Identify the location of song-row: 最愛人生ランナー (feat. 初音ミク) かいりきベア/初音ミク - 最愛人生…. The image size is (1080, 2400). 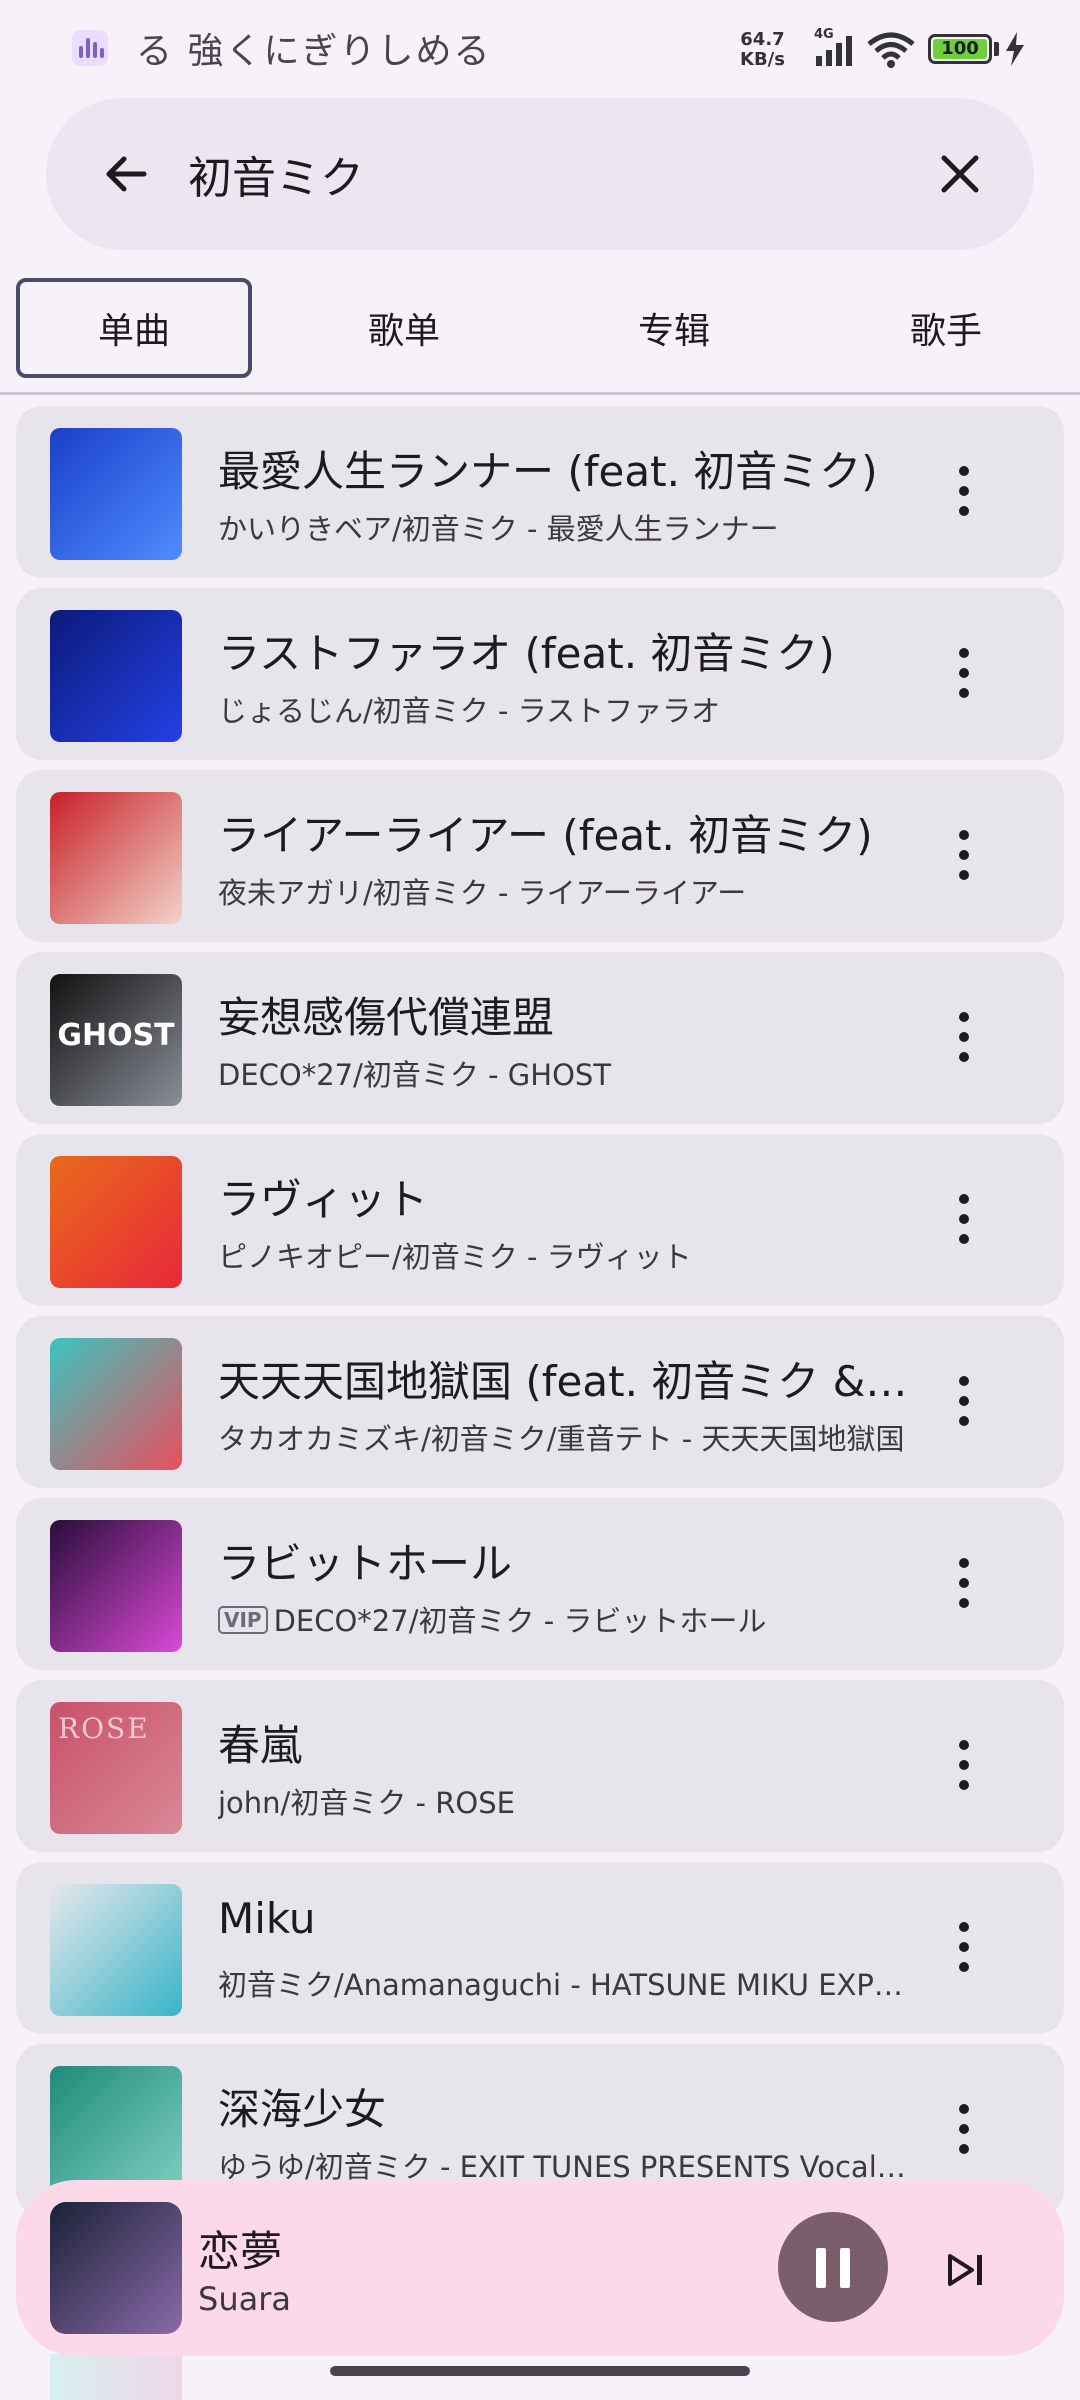
(540, 492).